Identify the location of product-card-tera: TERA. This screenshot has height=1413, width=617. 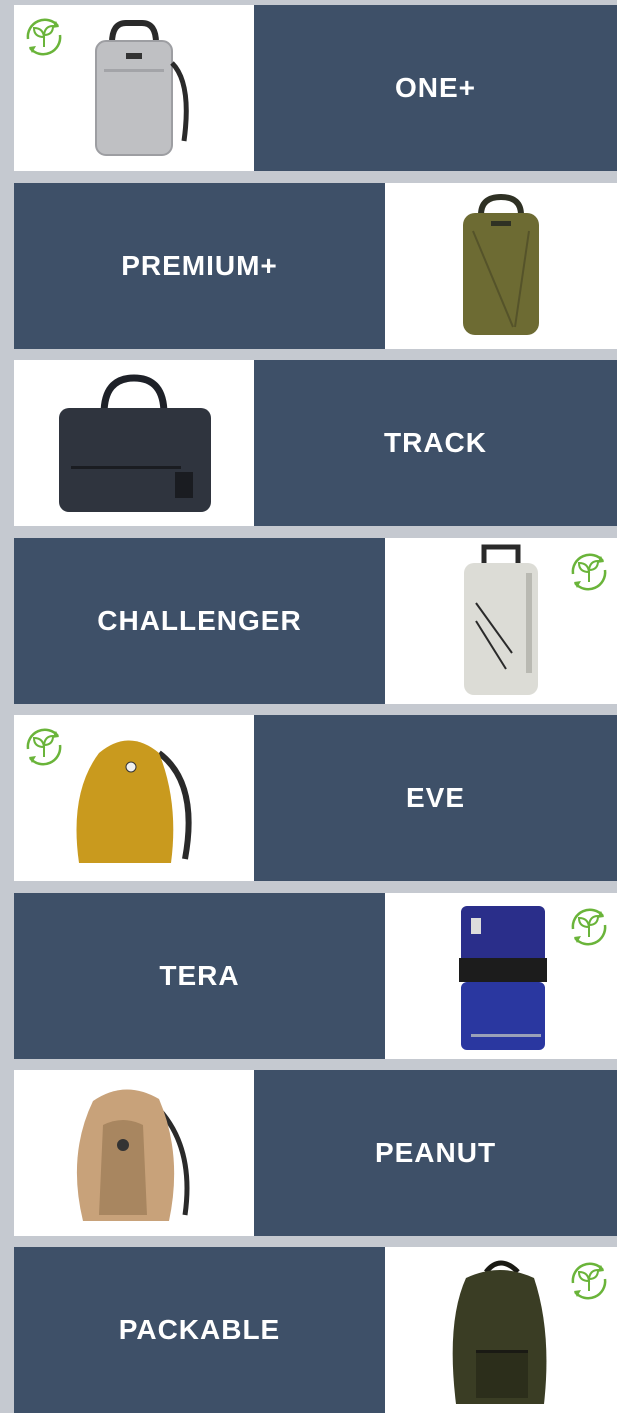
(315, 976).